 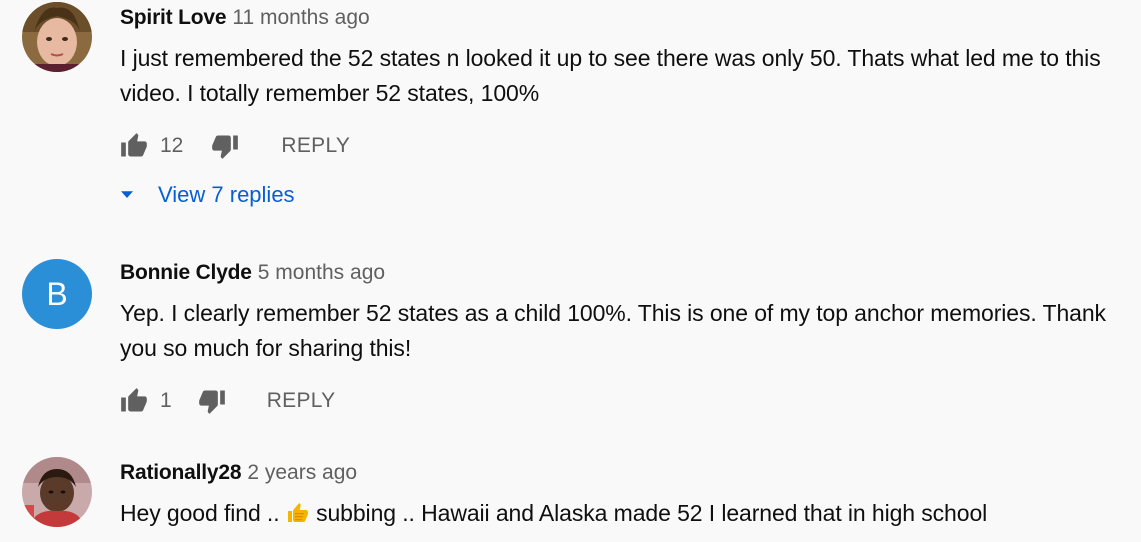 I want to click on author-name: Spirit Love, so click(x=173, y=17).